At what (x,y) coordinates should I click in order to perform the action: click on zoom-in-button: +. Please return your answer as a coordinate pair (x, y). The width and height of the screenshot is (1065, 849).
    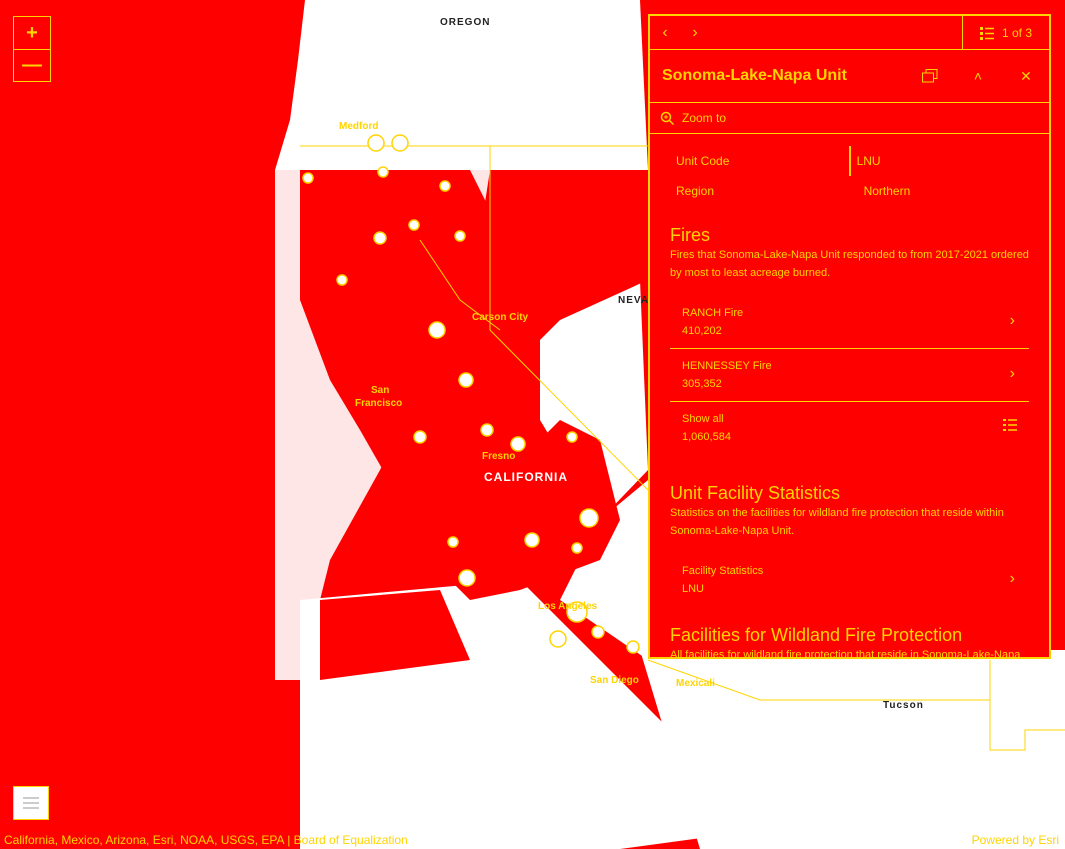
    Looking at the image, I should click on (32, 33).